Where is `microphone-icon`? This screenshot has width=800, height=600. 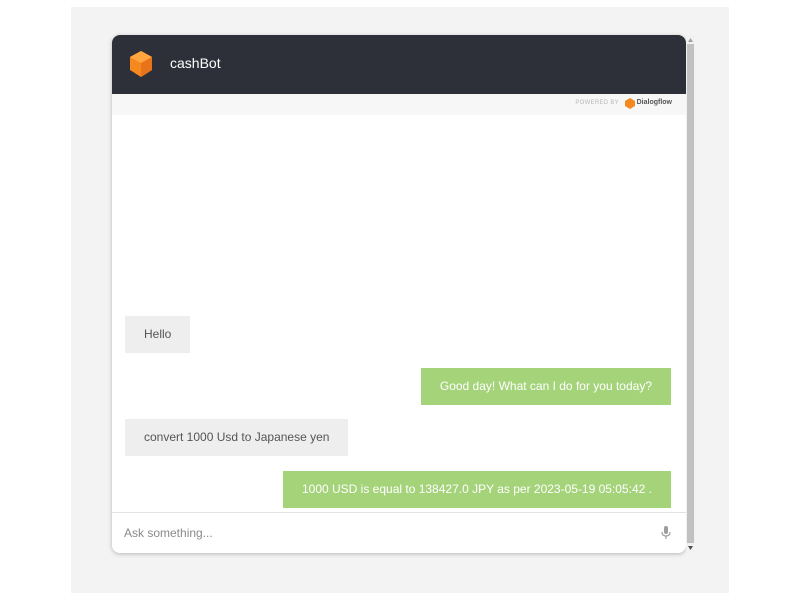
microphone-icon is located at coordinates (666, 533).